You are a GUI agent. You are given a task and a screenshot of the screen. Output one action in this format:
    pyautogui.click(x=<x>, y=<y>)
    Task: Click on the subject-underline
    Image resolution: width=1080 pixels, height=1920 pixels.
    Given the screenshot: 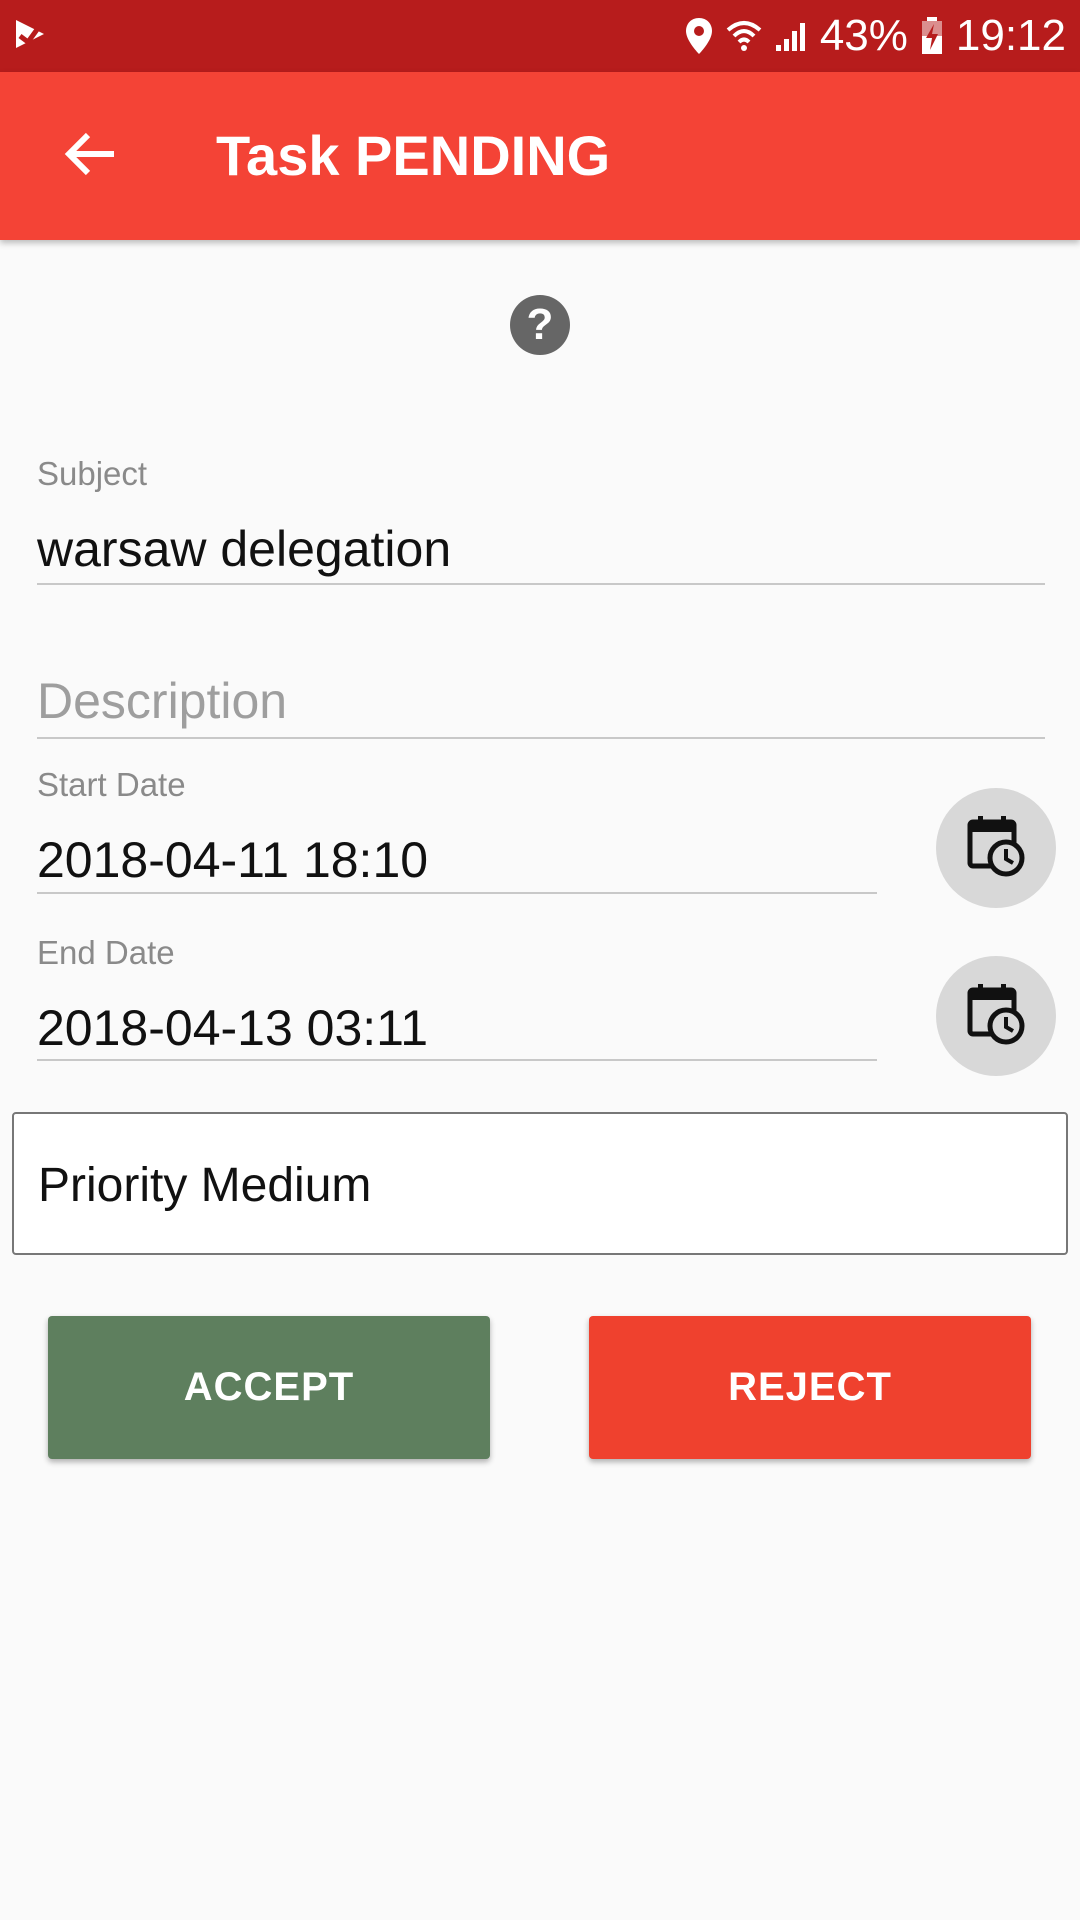 What is the action you would take?
    pyautogui.click(x=541, y=584)
    